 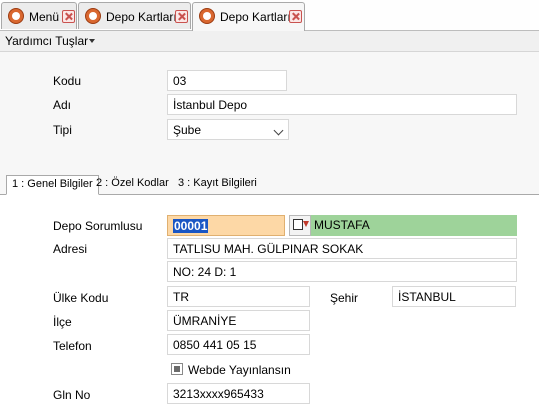 I want to click on name-input: İstanbul Depo, so click(x=342, y=104).